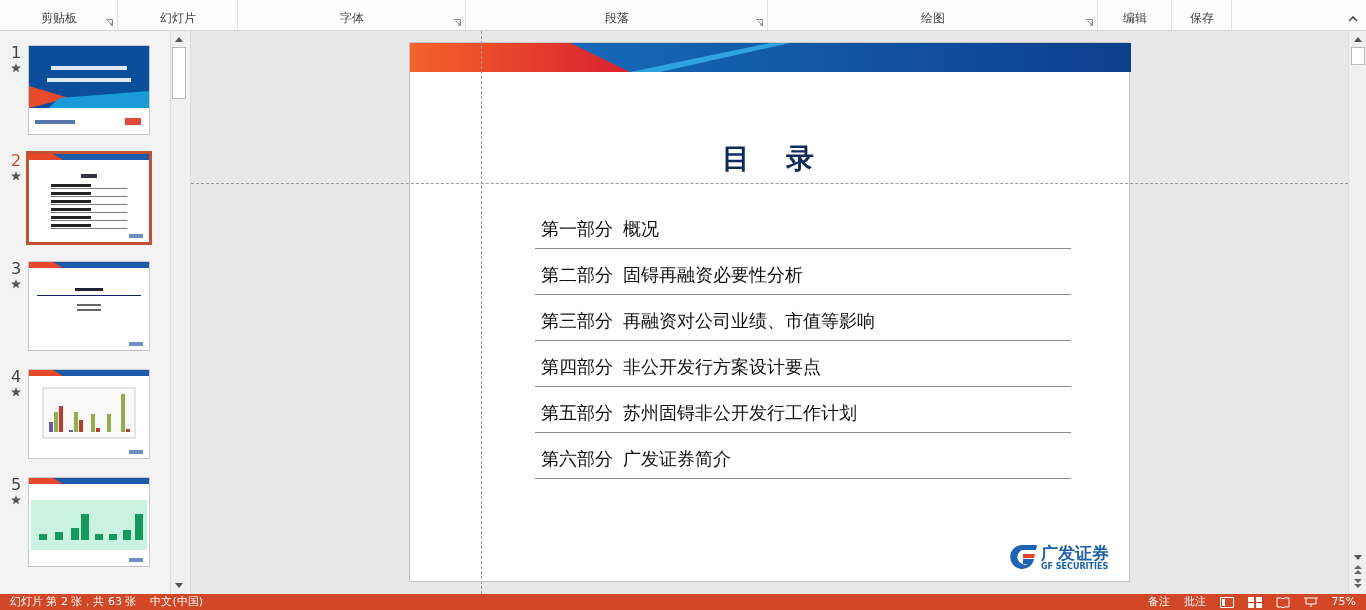 The image size is (1366, 610). I want to click on section-title: 非公开发行方案设计要点, so click(722, 367).